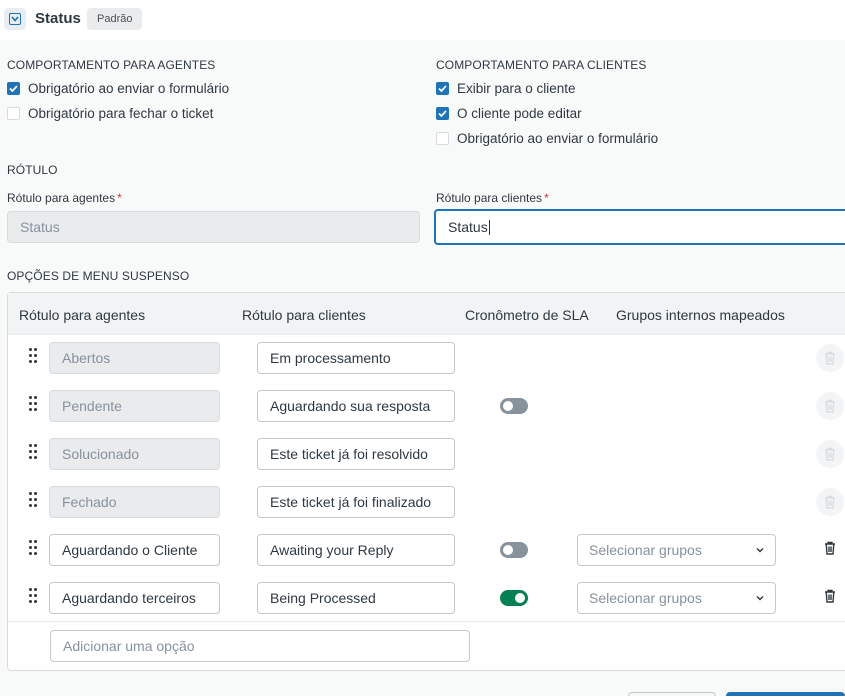 The height and width of the screenshot is (696, 845). What do you see at coordinates (468, 227) in the screenshot?
I see `client-label-value: Status` at bounding box center [468, 227].